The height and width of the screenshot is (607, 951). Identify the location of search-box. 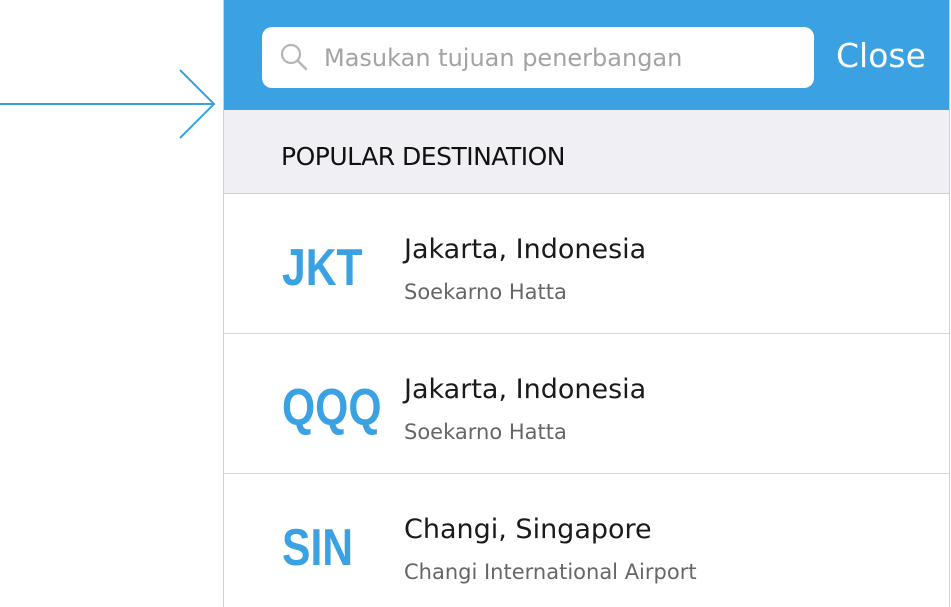
(538, 57).